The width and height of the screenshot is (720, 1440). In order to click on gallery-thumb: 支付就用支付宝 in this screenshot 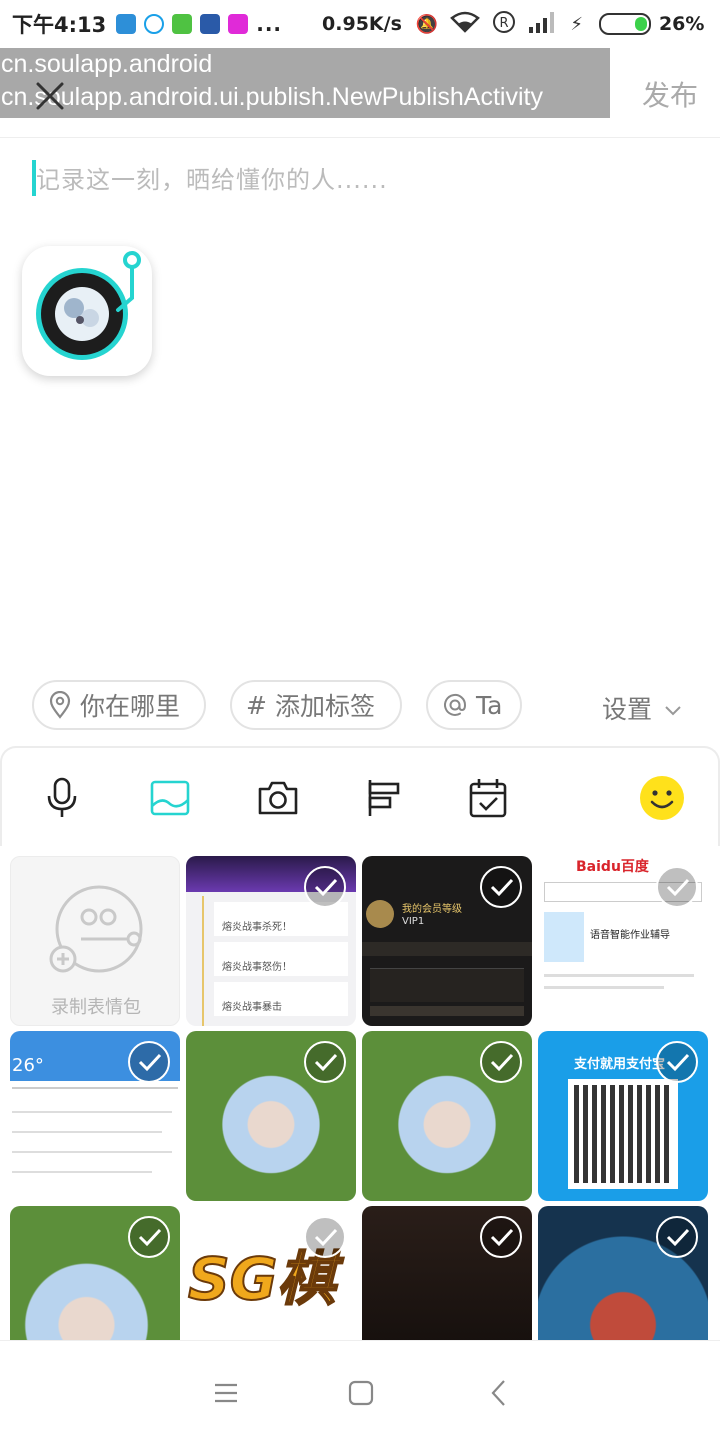, I will do `click(623, 1116)`.